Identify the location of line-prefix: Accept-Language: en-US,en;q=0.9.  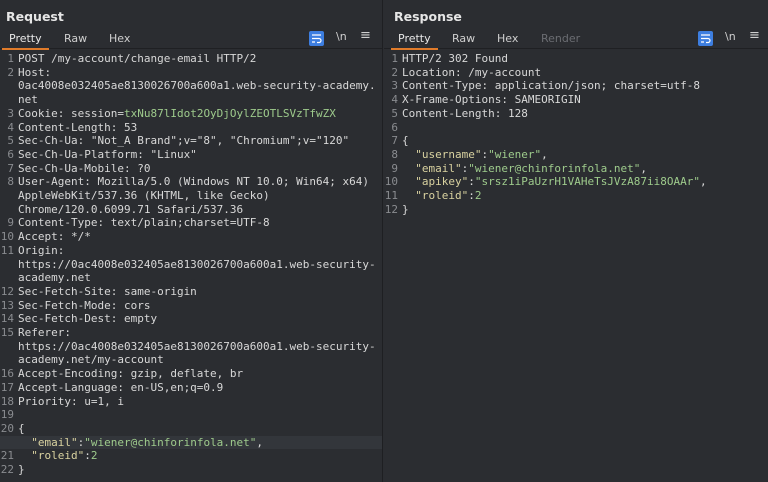
(121, 387).